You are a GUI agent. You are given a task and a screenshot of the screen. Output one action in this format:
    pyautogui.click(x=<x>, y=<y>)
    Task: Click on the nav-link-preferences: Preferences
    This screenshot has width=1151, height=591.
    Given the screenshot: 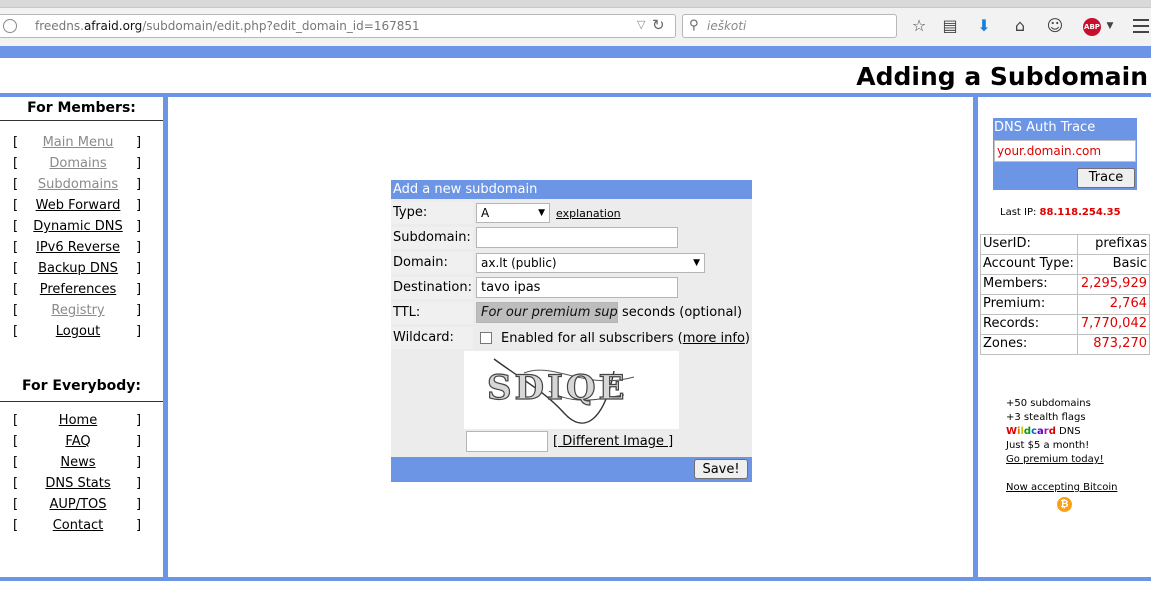 What is the action you would take?
    pyautogui.click(x=78, y=289)
    